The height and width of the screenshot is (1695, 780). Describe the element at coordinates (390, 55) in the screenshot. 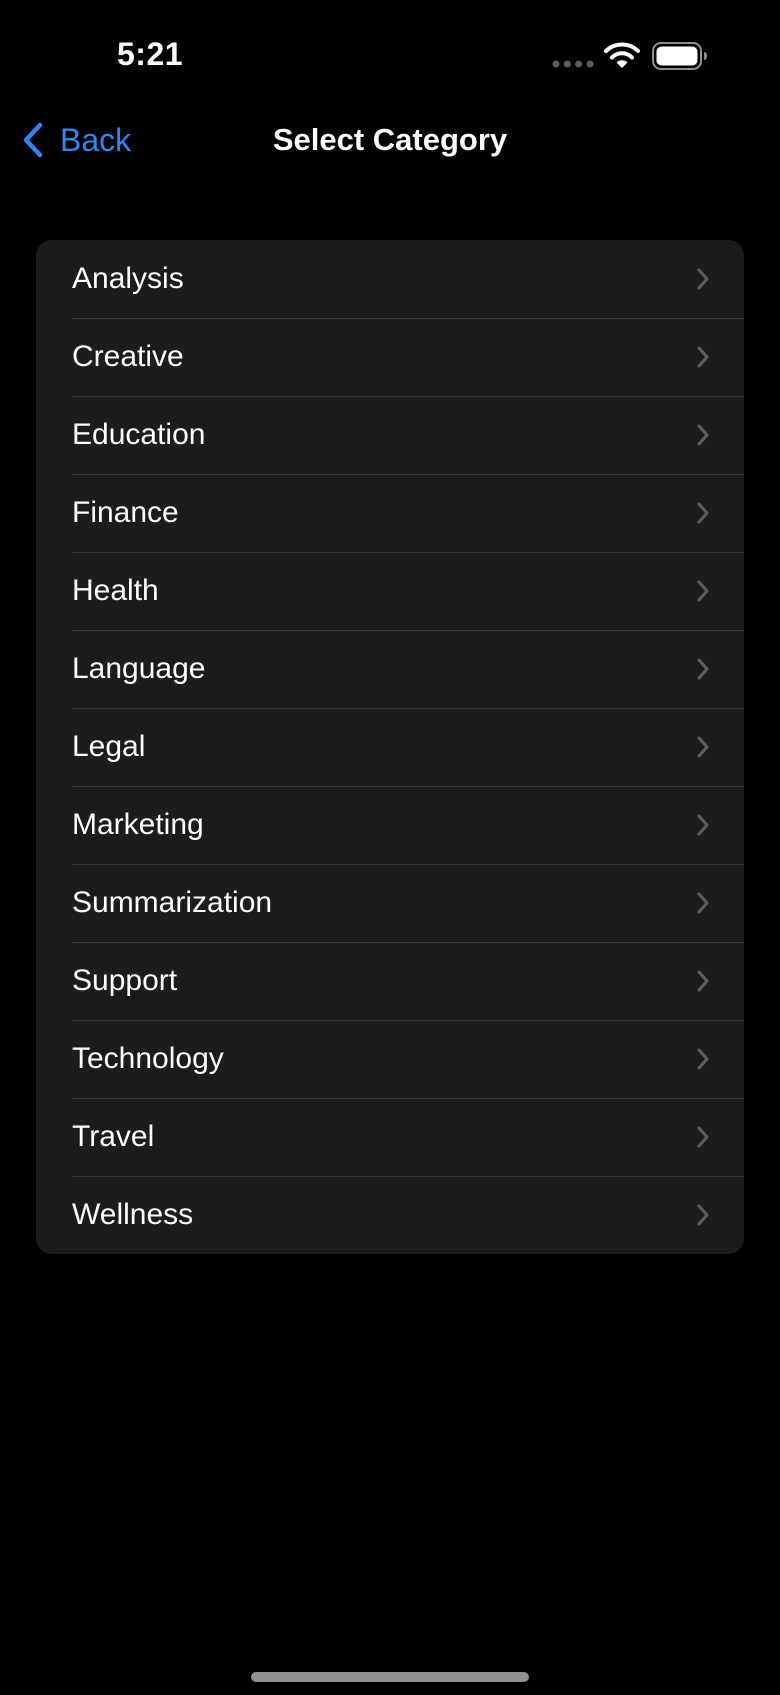

I see `status-bar: 5:21` at that location.